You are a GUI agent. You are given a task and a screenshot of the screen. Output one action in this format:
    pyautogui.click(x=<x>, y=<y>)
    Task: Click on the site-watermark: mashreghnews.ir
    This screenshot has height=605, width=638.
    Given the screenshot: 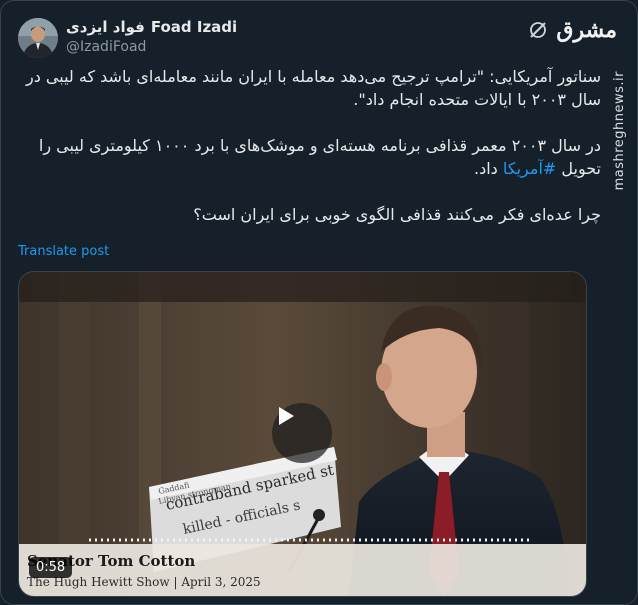 What is the action you would take?
    pyautogui.click(x=619, y=131)
    